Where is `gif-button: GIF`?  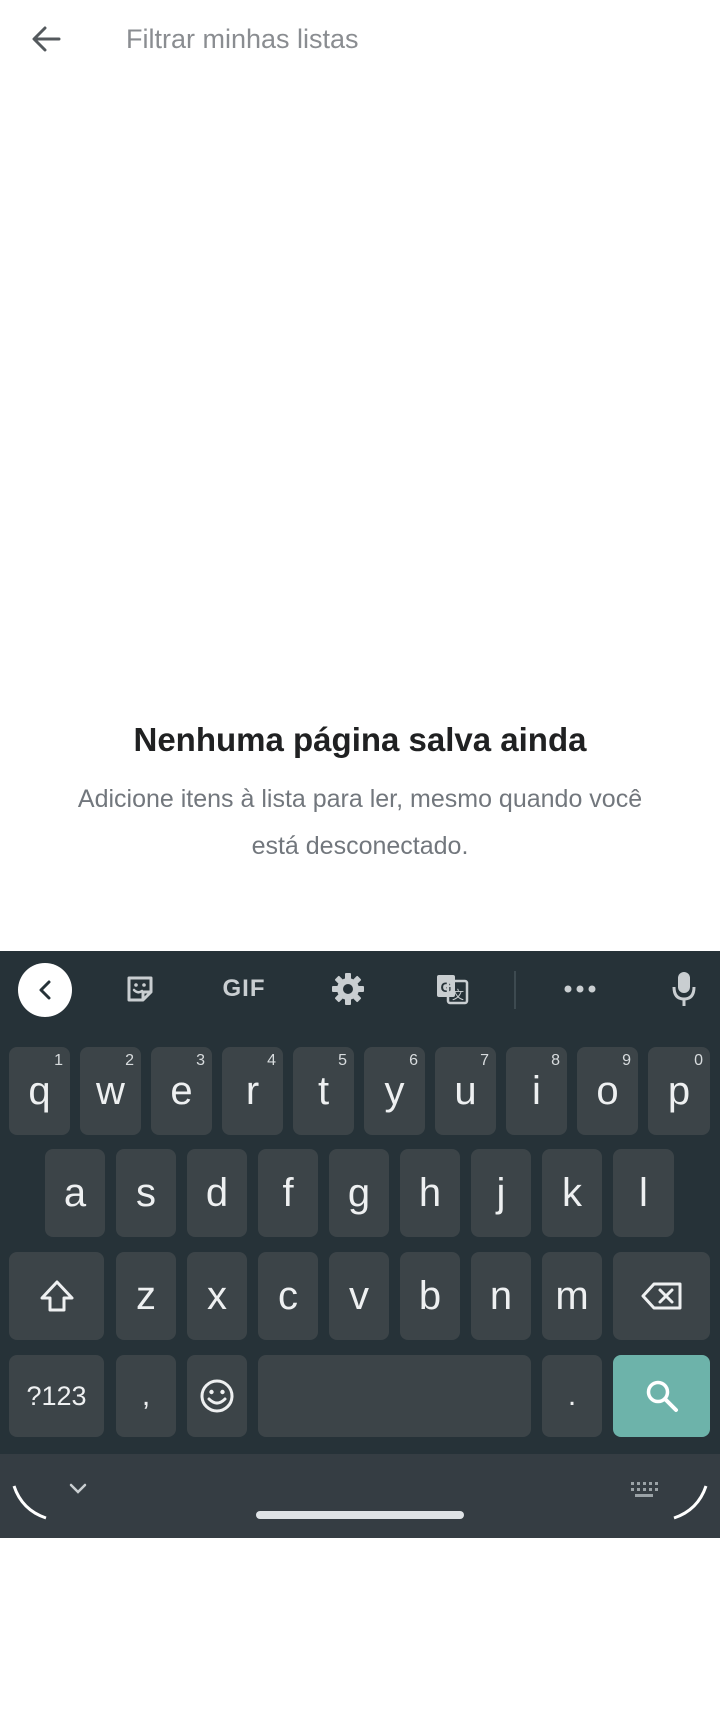 gif-button: GIF is located at coordinates (244, 989).